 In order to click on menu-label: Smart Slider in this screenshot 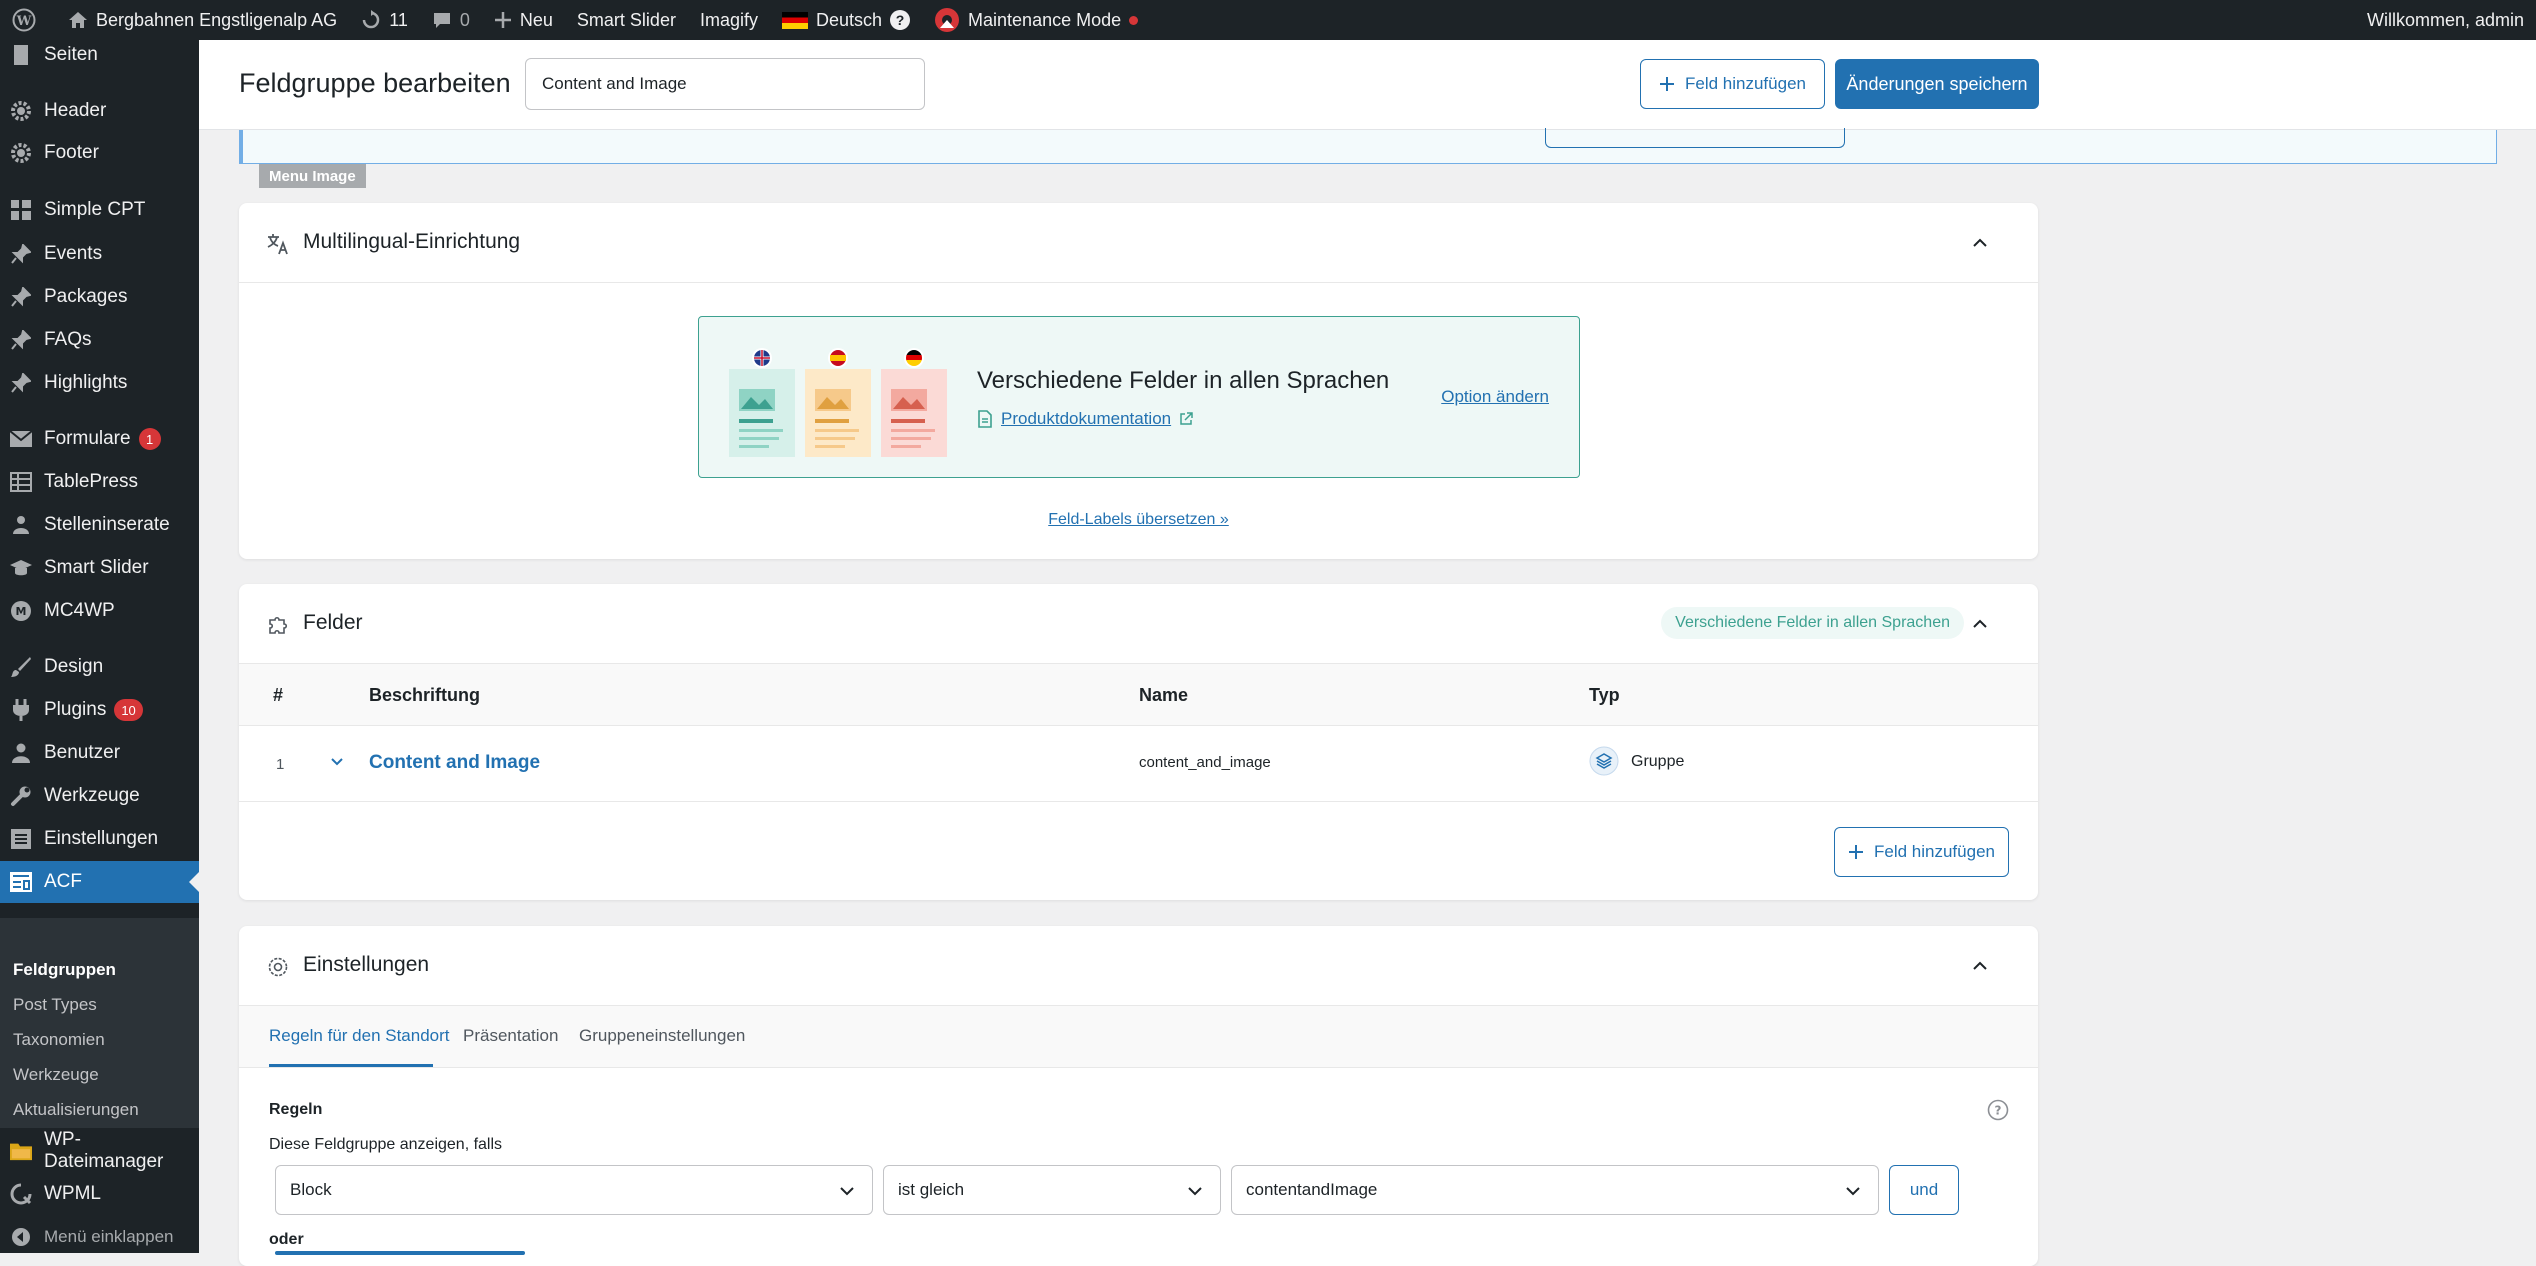, I will do `click(96, 567)`.